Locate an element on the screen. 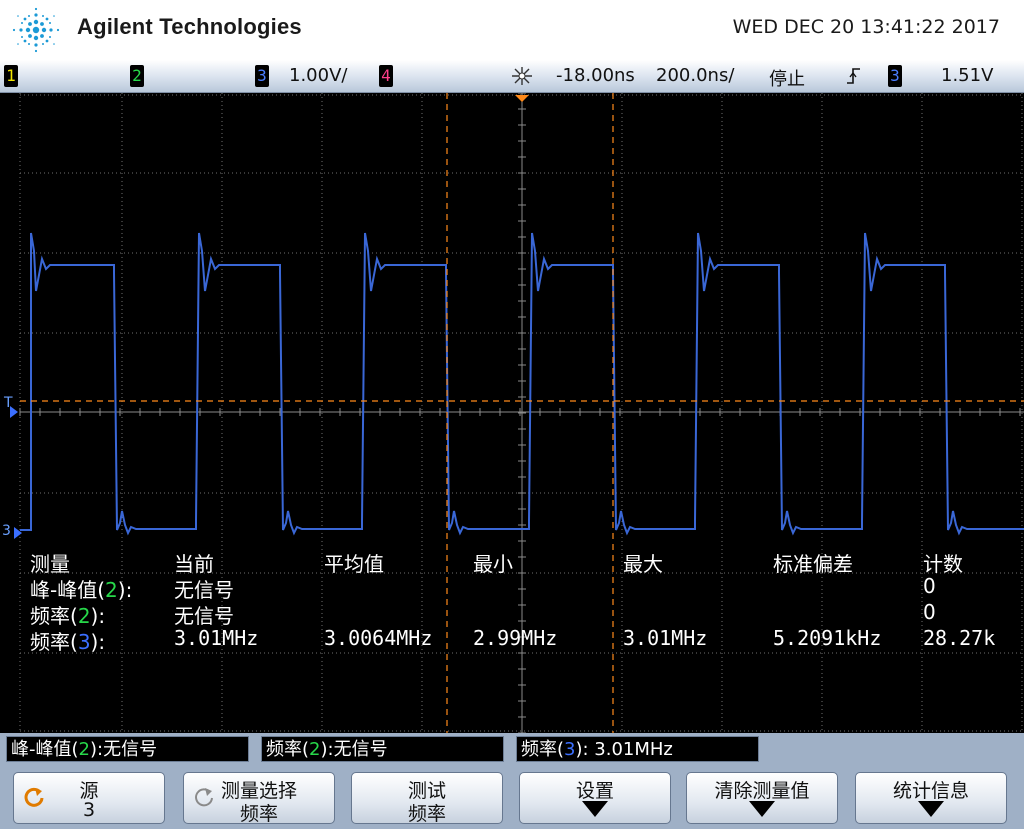 Image resolution: width=1024 pixels, height=829 pixels. header-mean: 平均值 is located at coordinates (354, 564).